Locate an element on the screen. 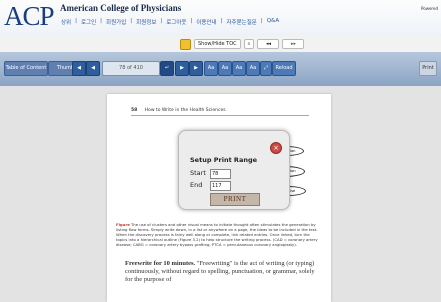 The image size is (441, 302). table-of-contents-button: Table of Content is located at coordinates (26, 68).